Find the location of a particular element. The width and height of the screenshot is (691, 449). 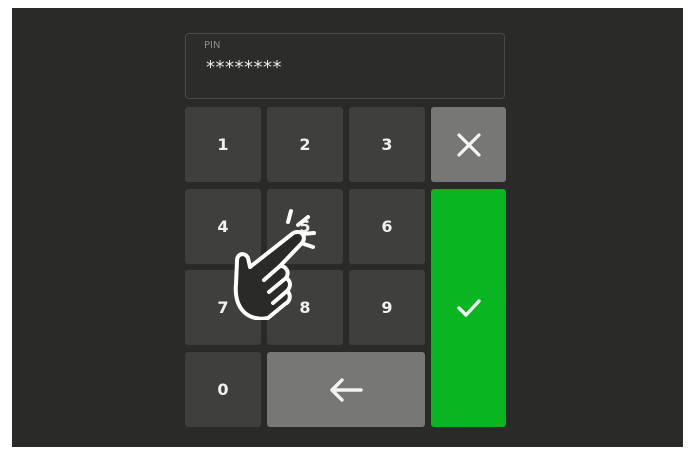

pin-masked-value: ******** is located at coordinates (244, 67).